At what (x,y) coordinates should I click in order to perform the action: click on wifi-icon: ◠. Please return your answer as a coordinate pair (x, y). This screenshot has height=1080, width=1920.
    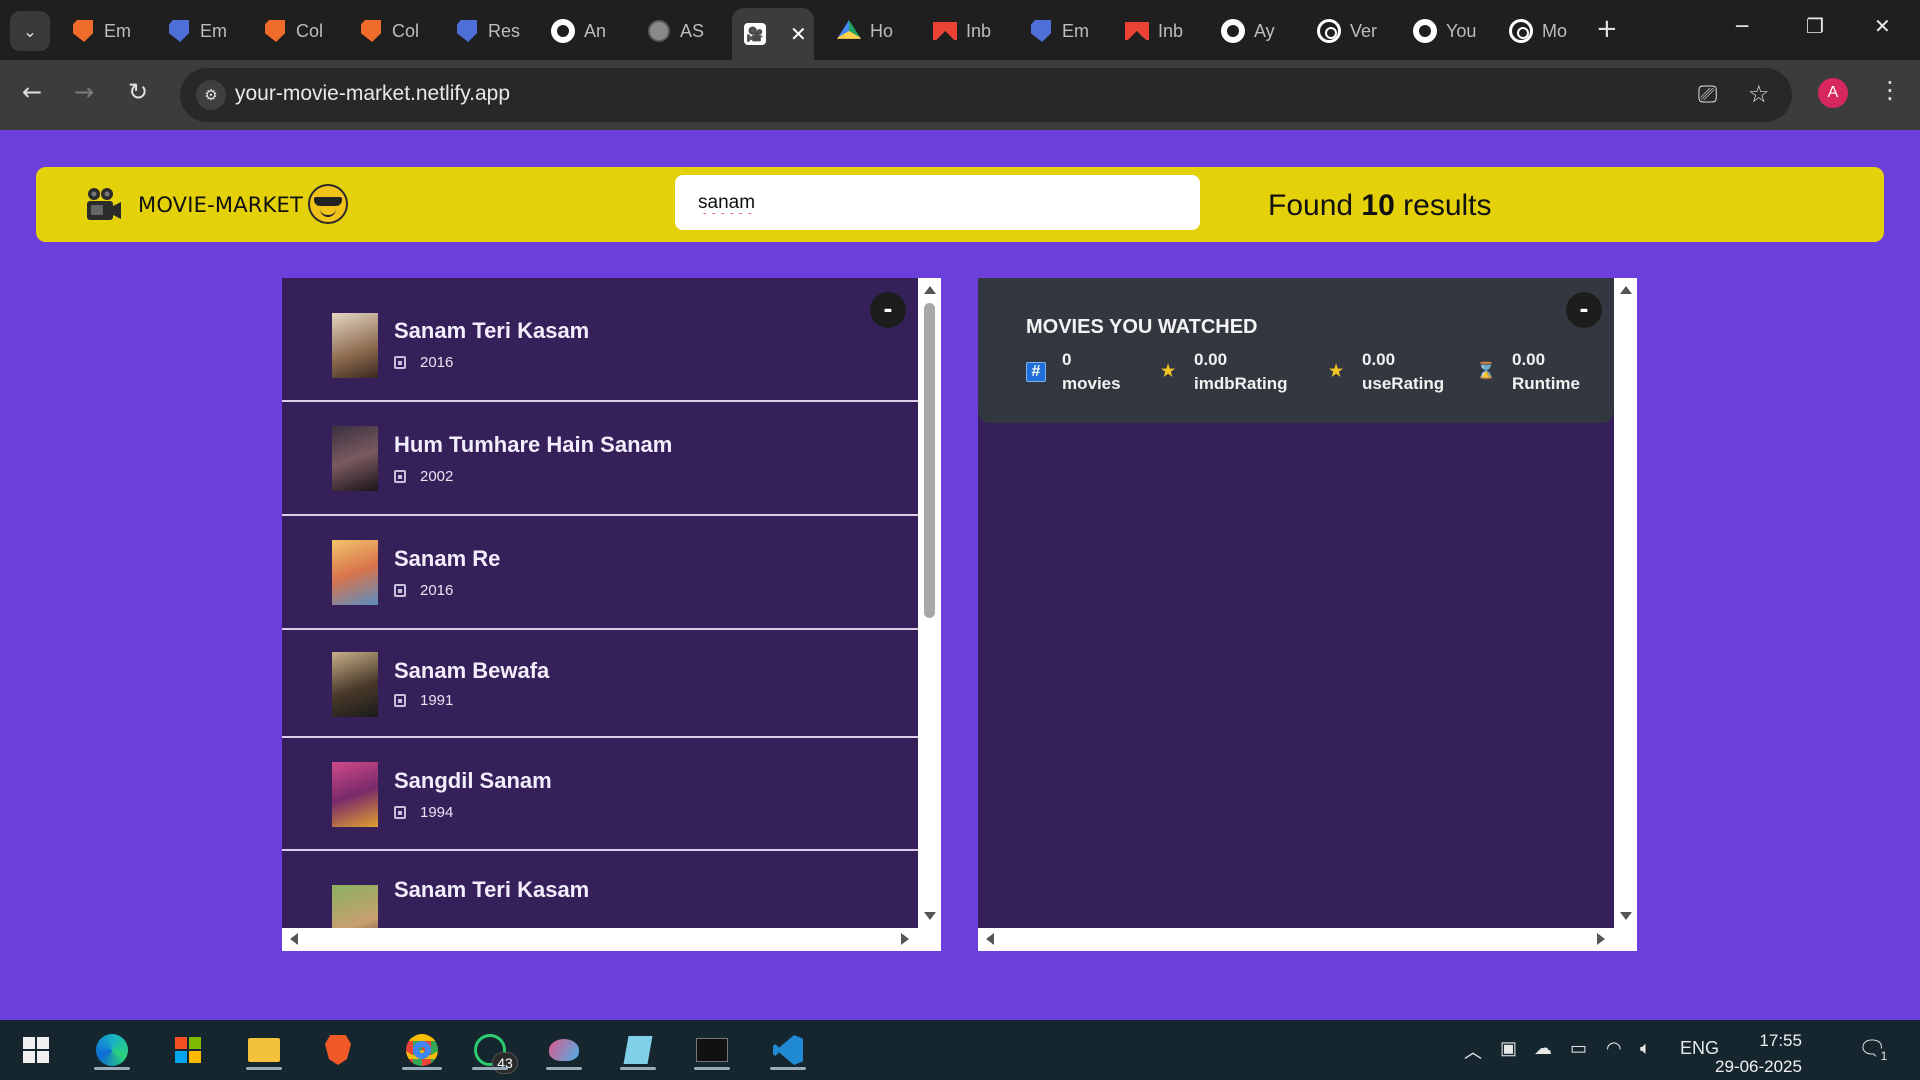
    Looking at the image, I should click on (1614, 1048).